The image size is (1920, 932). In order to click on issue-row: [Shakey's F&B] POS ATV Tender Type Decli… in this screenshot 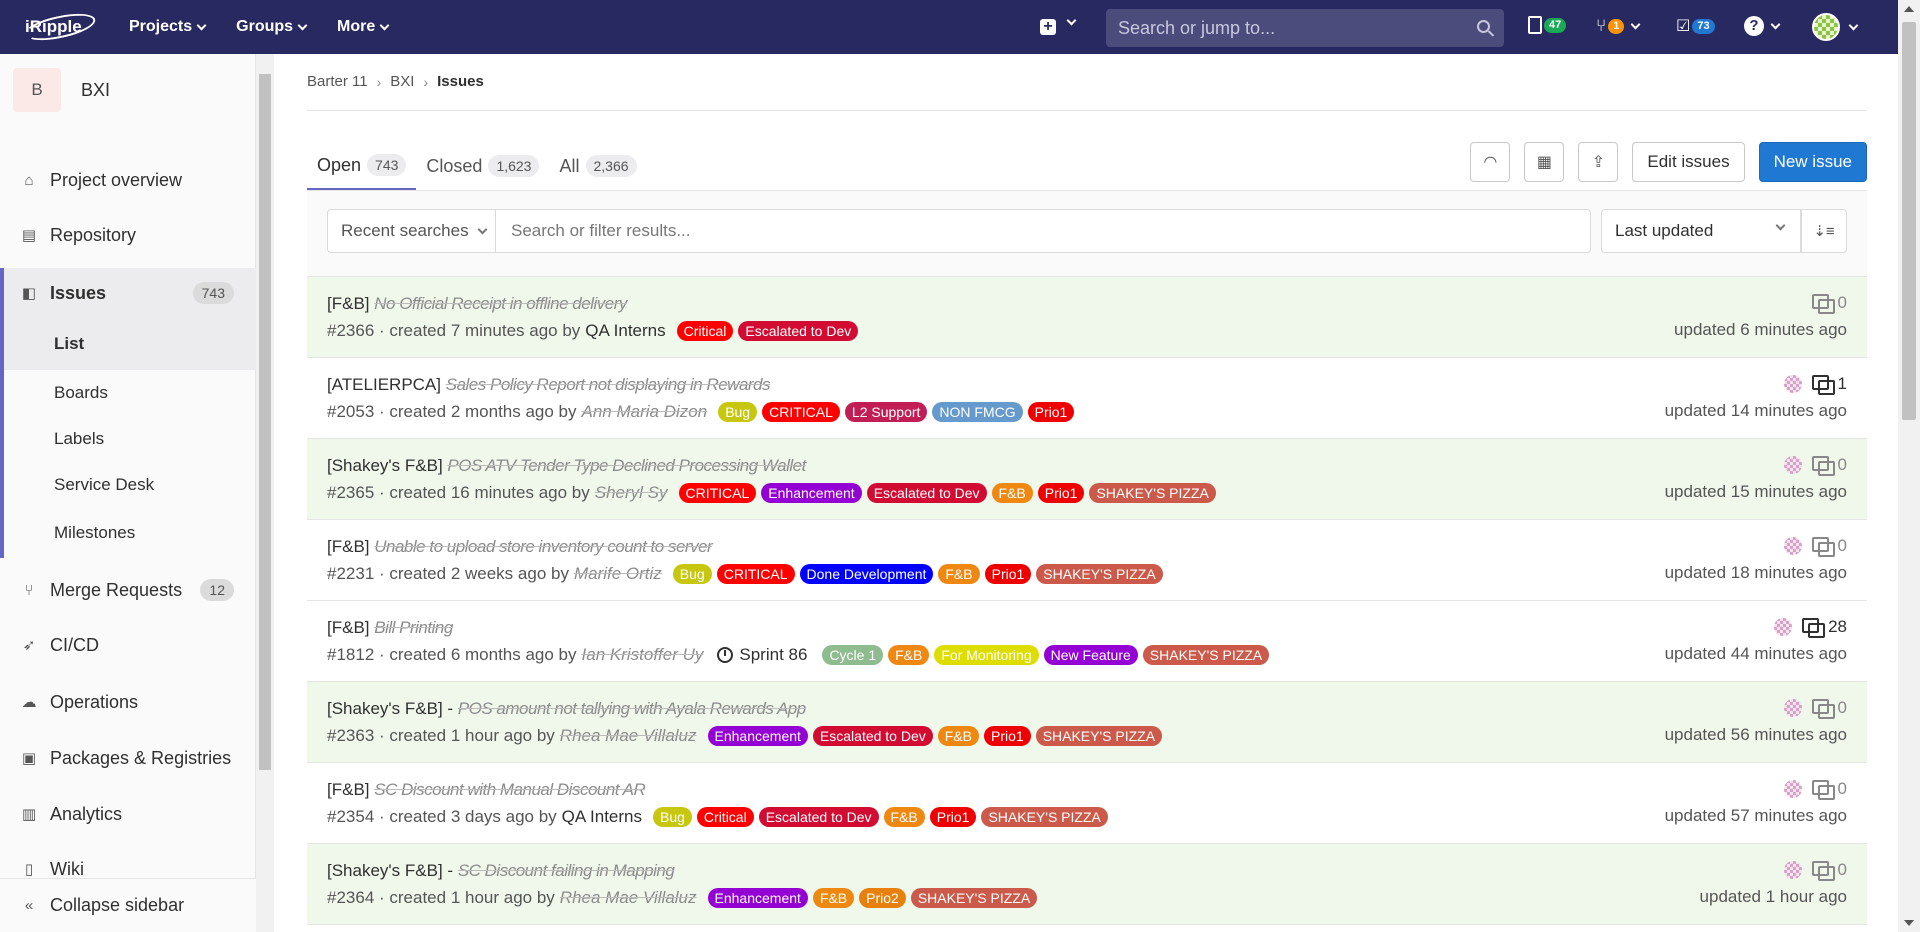, I will do `click(1087, 479)`.